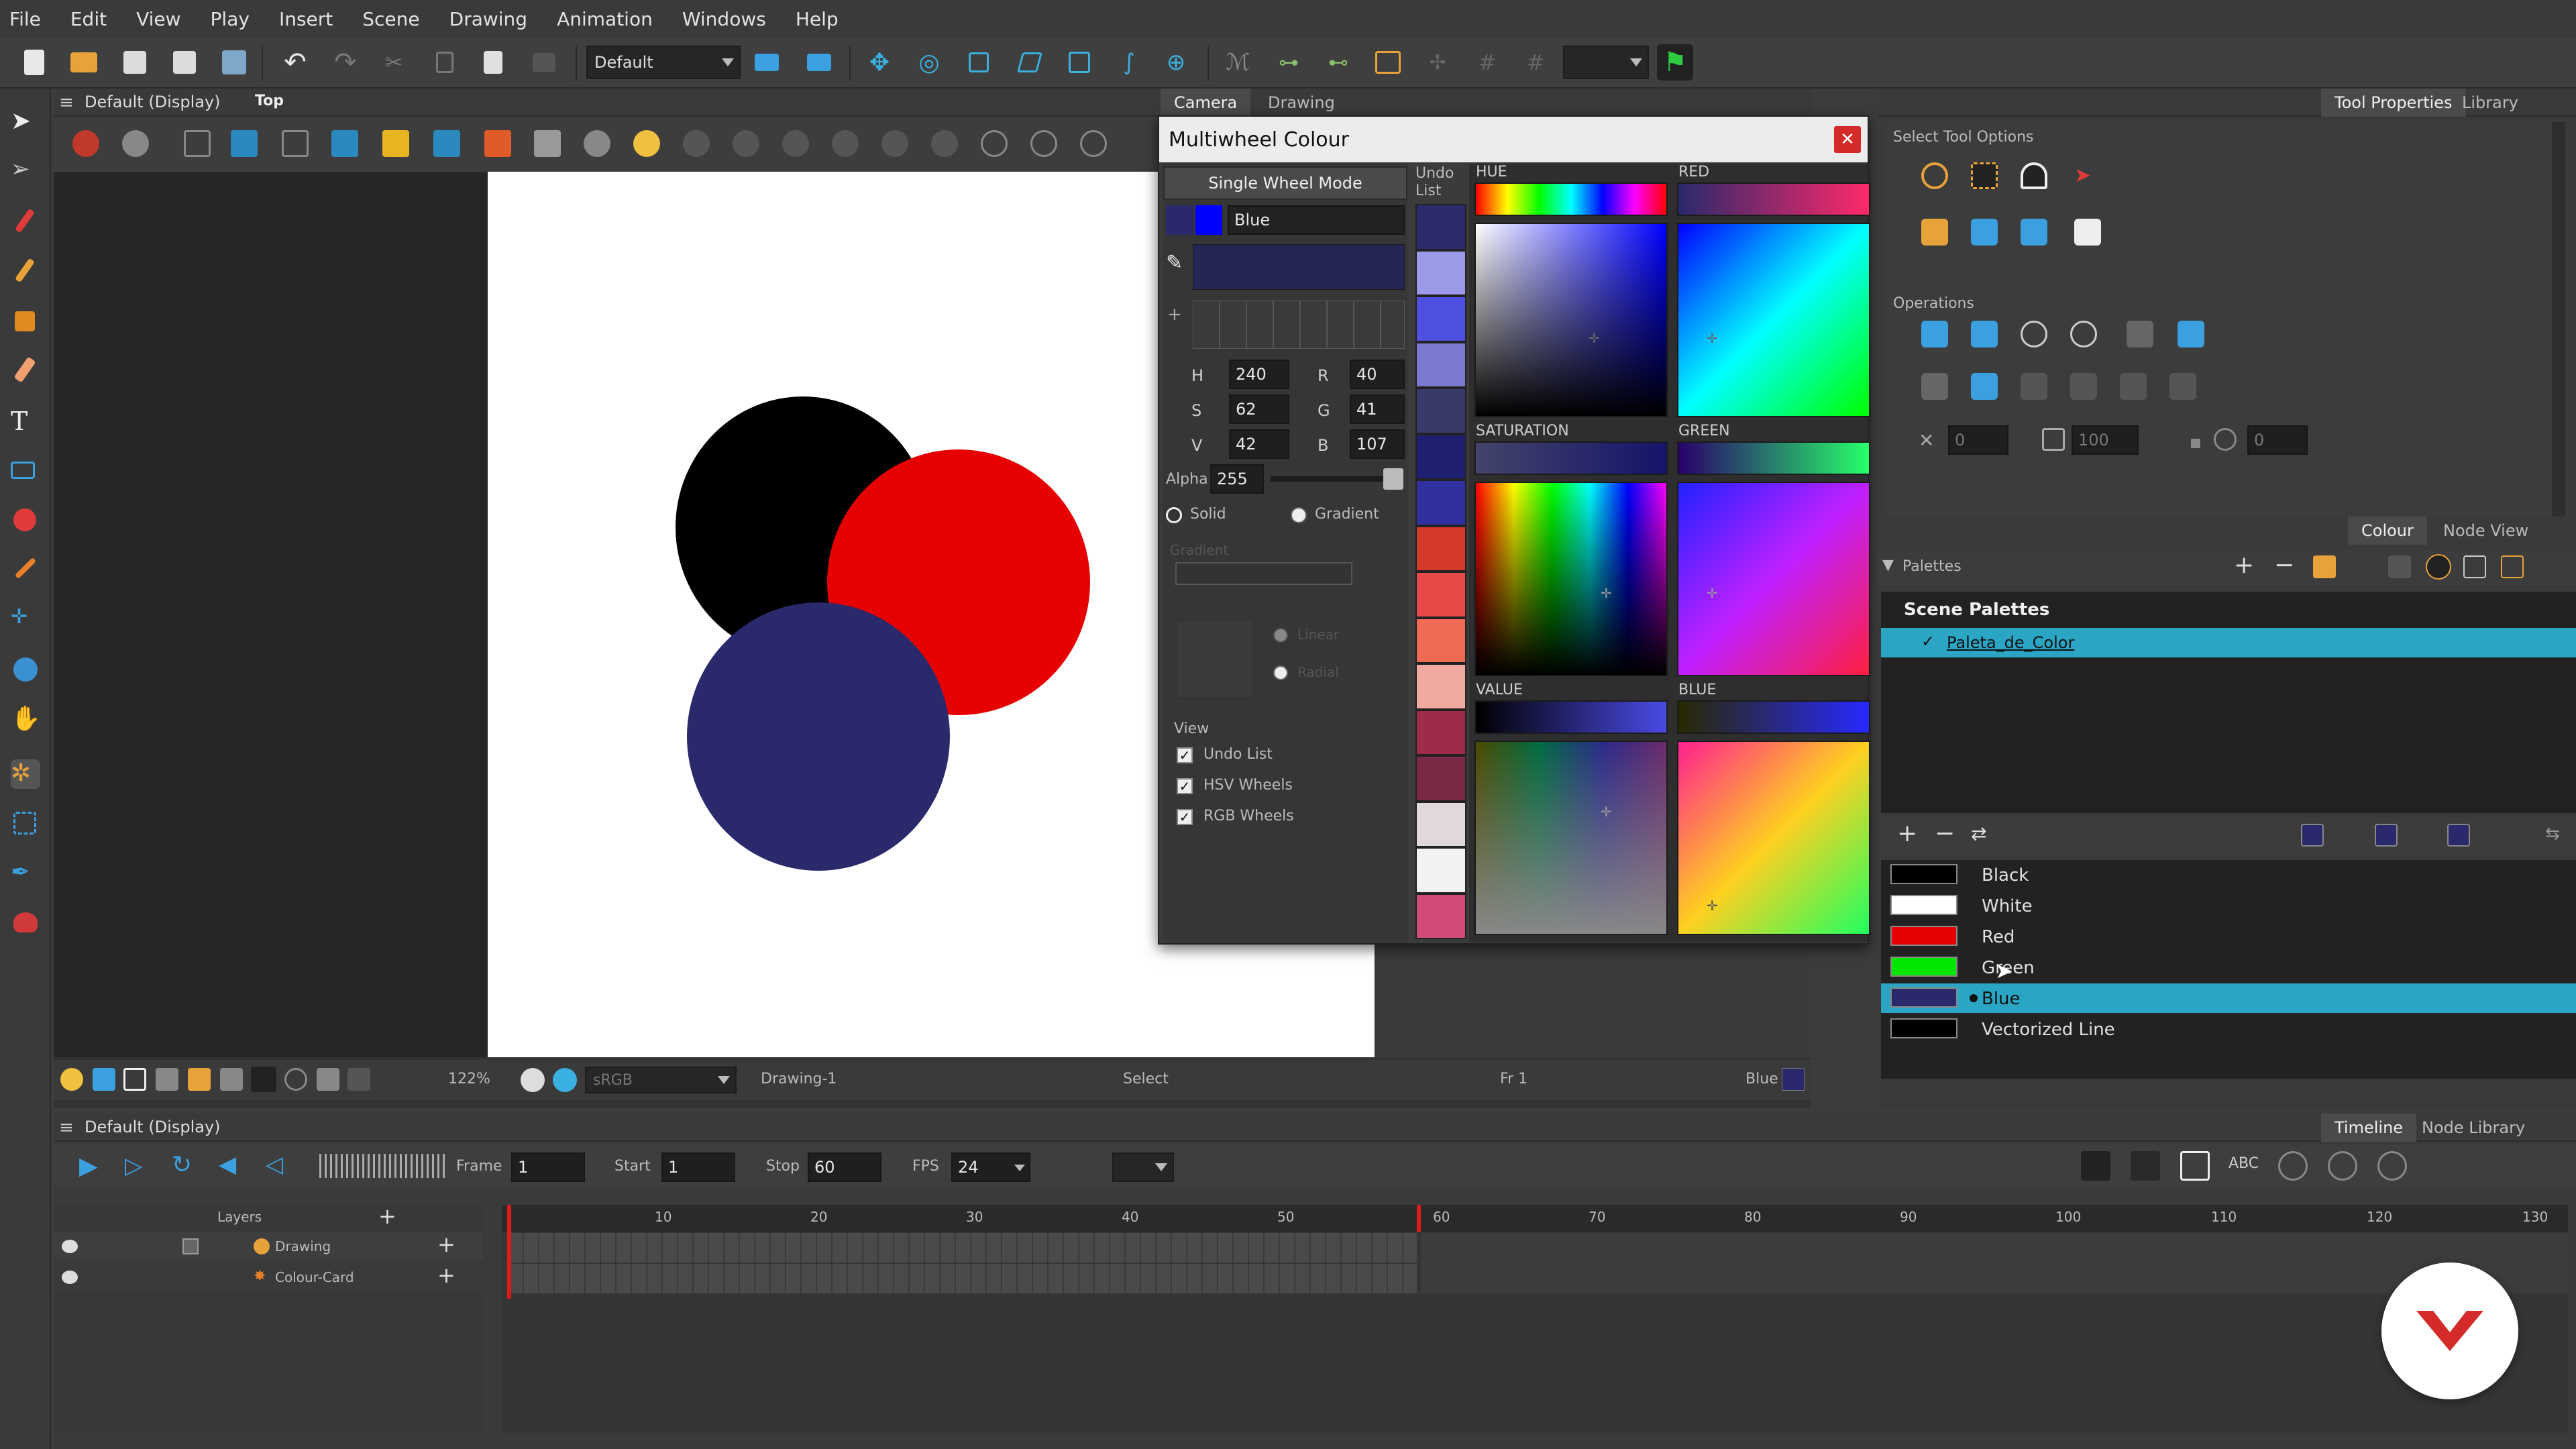  I want to click on eyedropper-icon: ✎, so click(1174, 262).